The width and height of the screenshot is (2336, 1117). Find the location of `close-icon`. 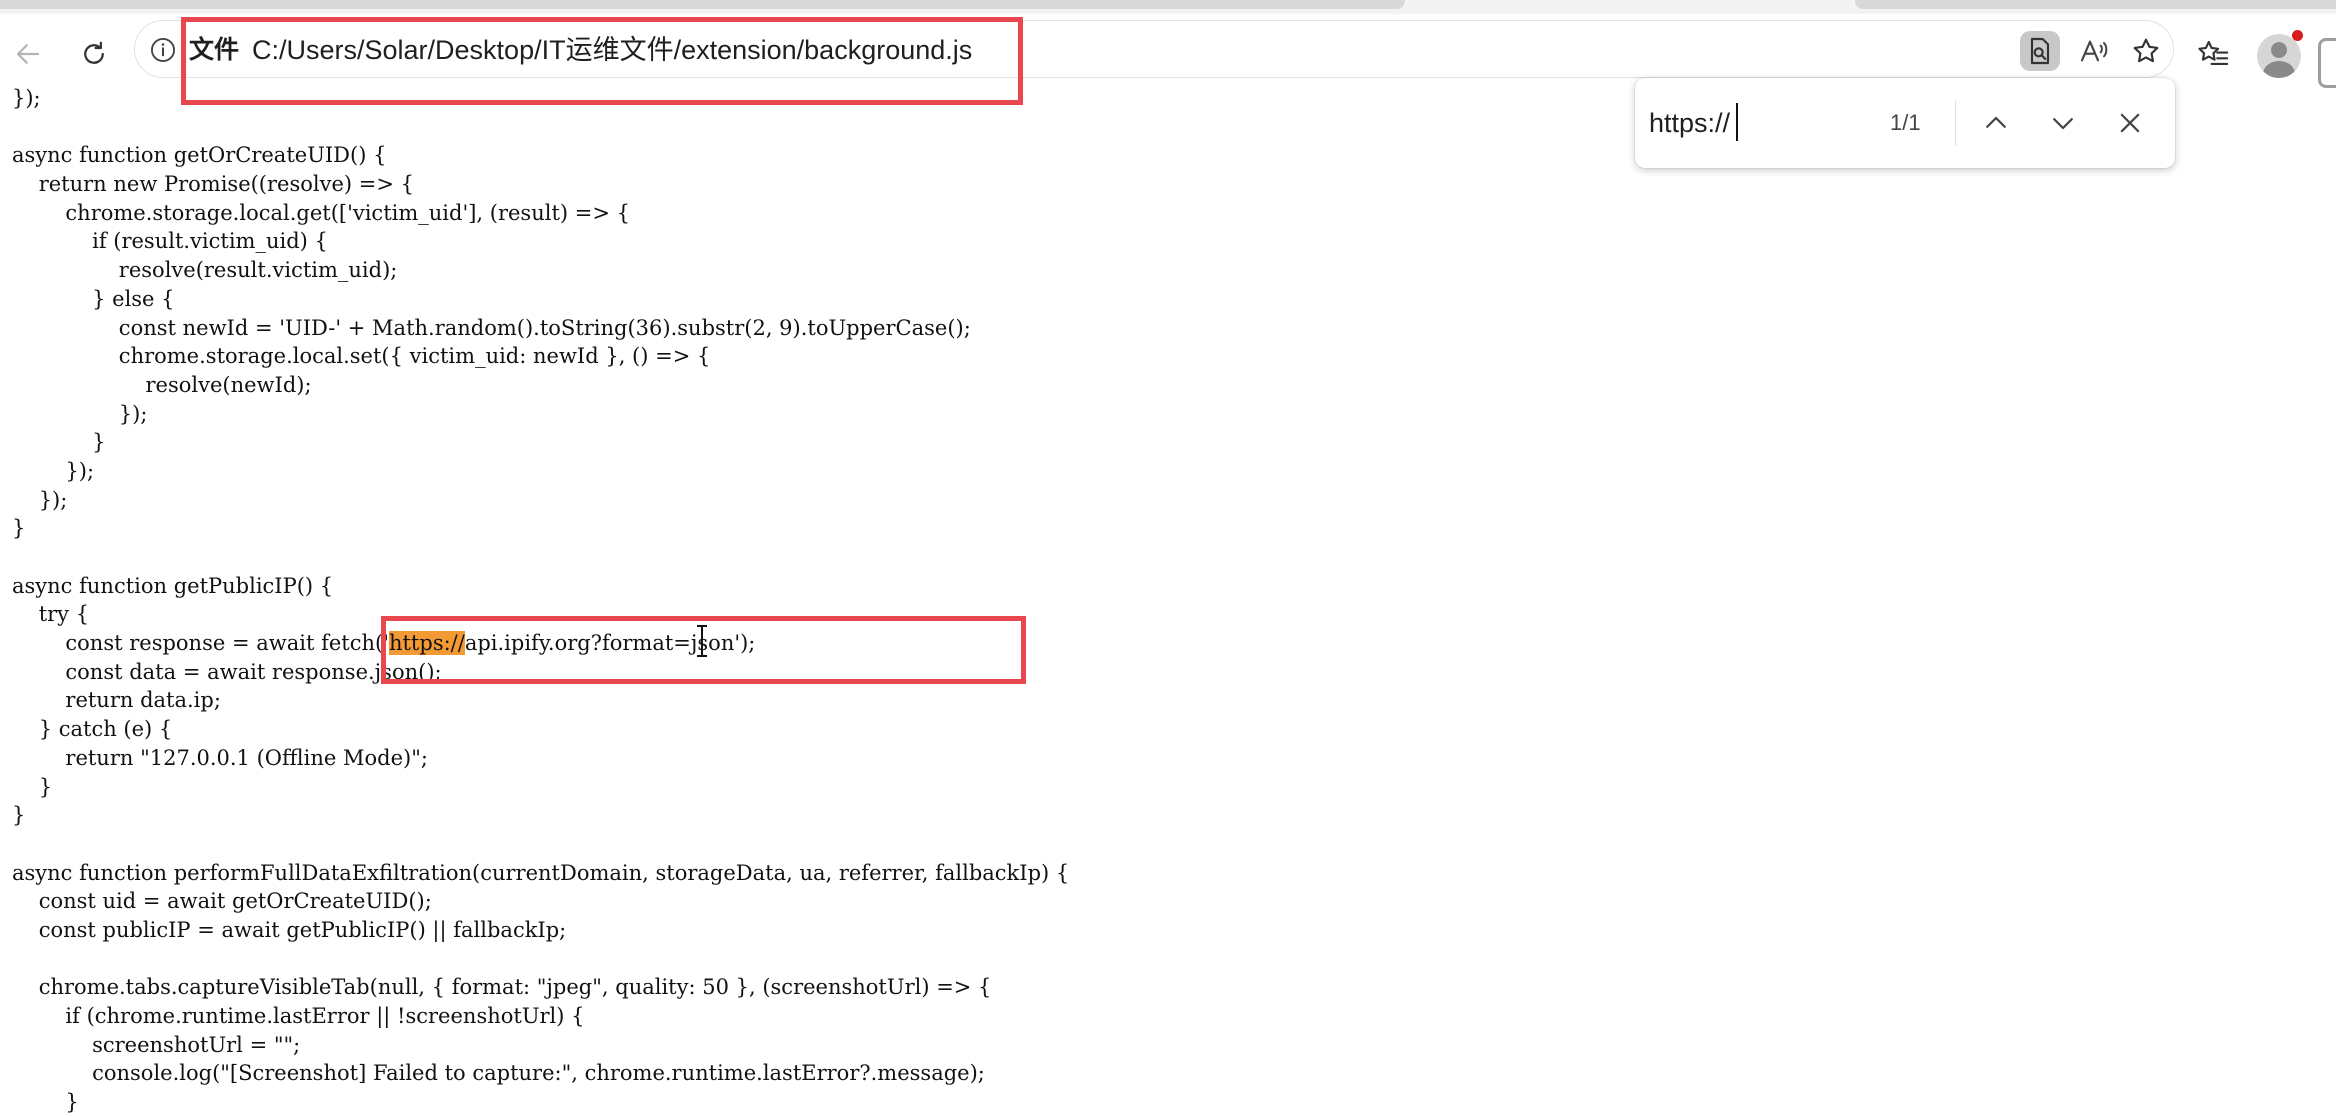

close-icon is located at coordinates (2130, 123).